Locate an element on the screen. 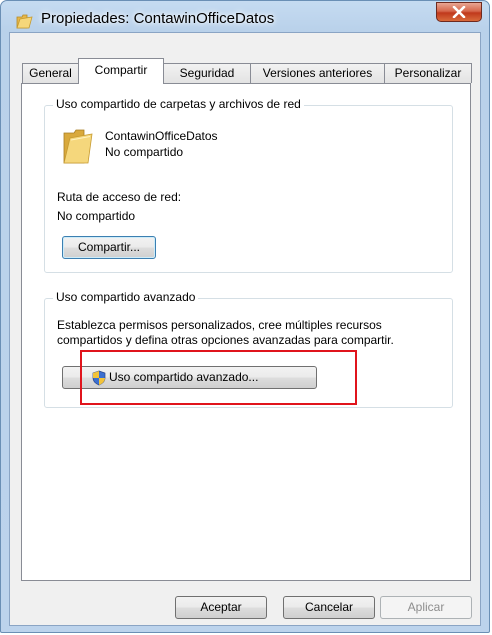 The image size is (492, 635). folder-share-status: No compartido is located at coordinates (144, 152).